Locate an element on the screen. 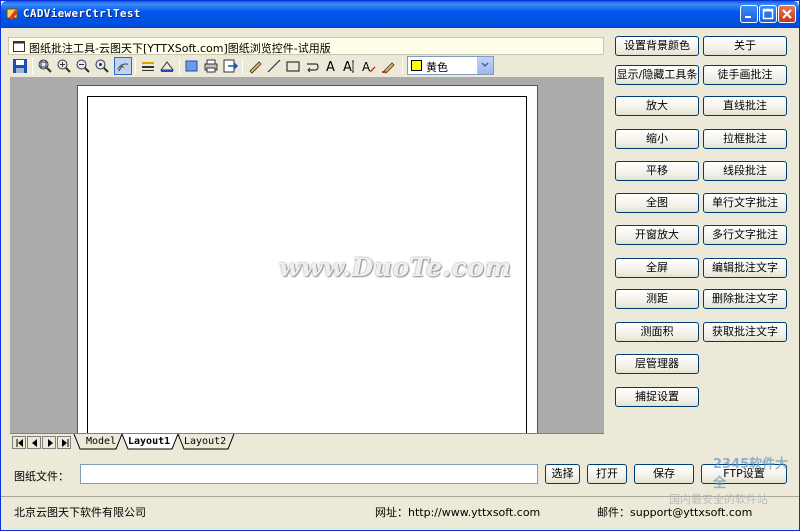  snap-settings-button: 捕捉设置 is located at coordinates (657, 397).